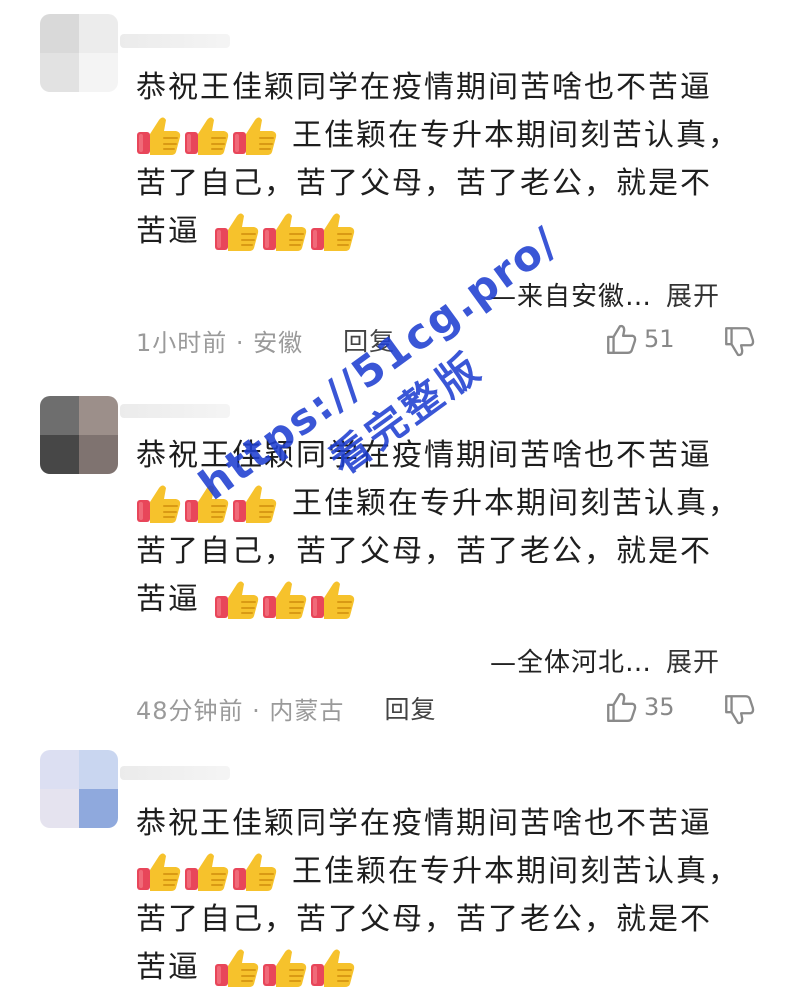 The height and width of the screenshot is (1003, 800). Describe the element at coordinates (659, 707) in the screenshot. I see `like-count: 35` at that location.